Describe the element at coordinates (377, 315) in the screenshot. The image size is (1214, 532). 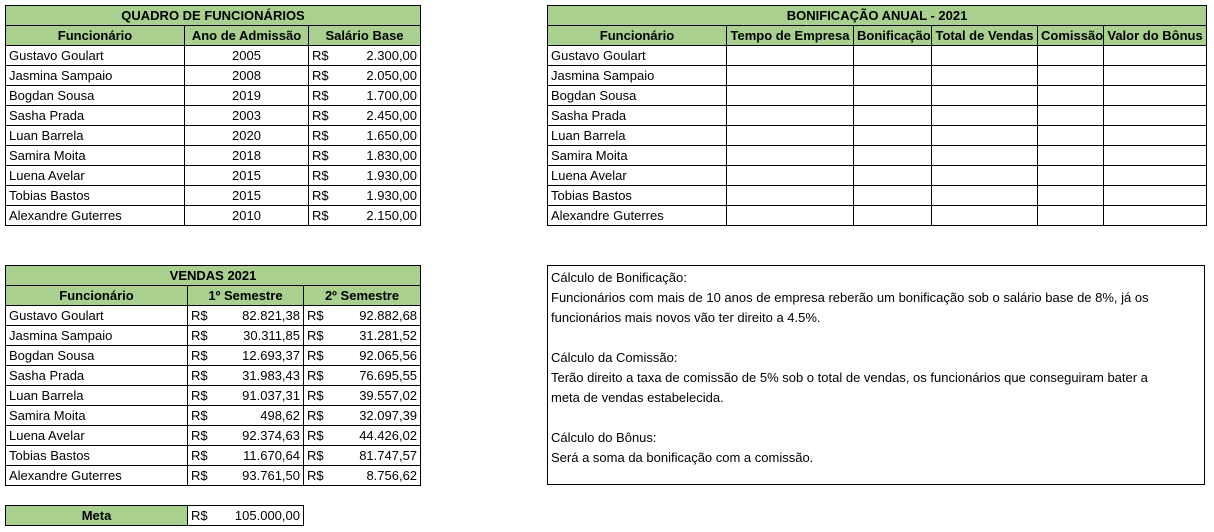
I see `s2-value-cell: 92.882,68` at that location.